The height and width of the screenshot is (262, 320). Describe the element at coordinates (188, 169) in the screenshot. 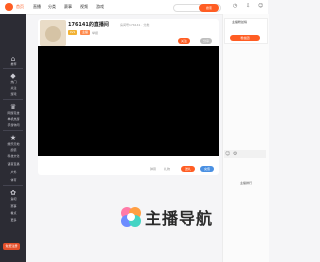

I see `send-gift-button: 送礼` at that location.